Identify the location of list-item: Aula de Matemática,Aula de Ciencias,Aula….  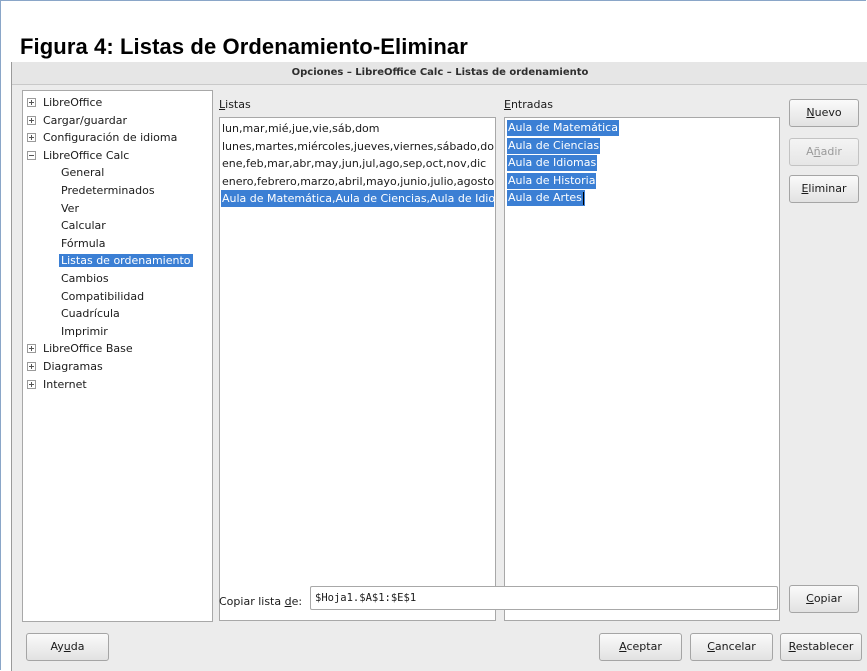
(358, 199).